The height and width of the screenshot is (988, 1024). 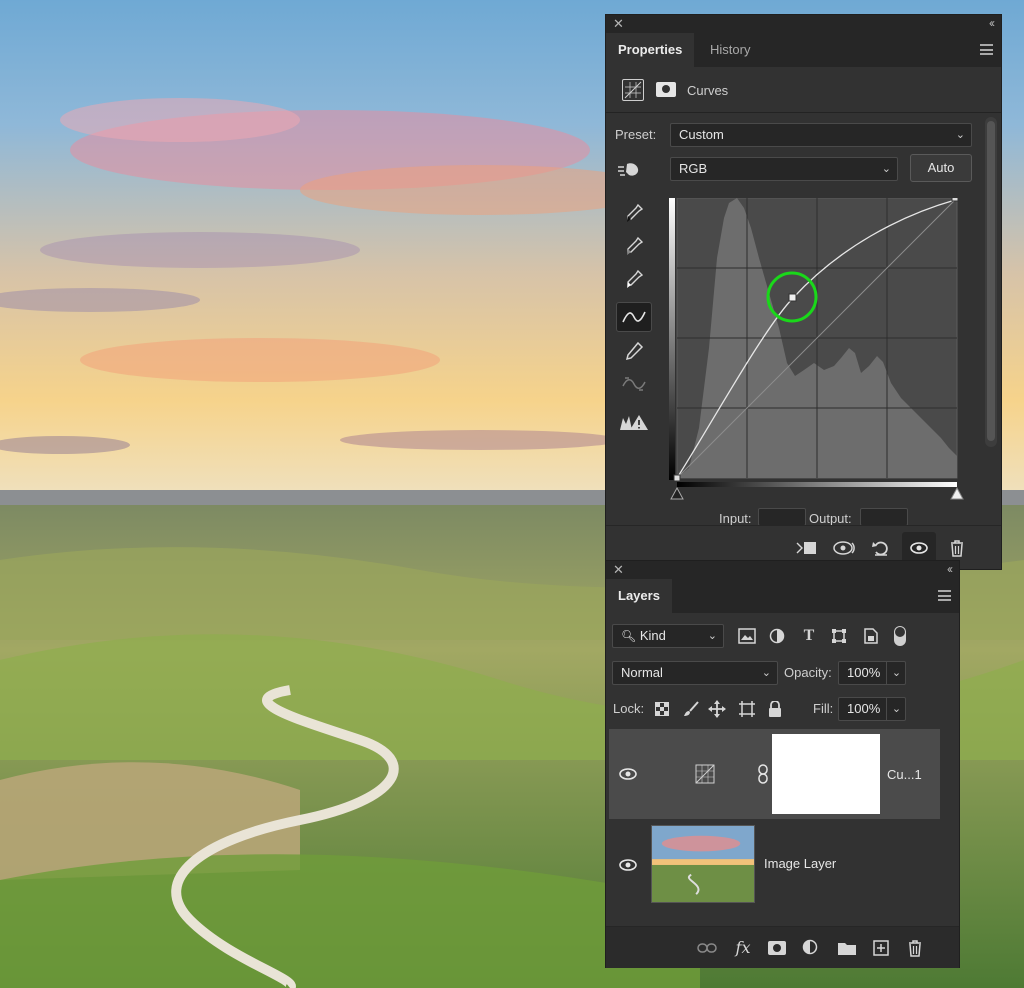 I want to click on curves-graph, so click(x=817, y=351).